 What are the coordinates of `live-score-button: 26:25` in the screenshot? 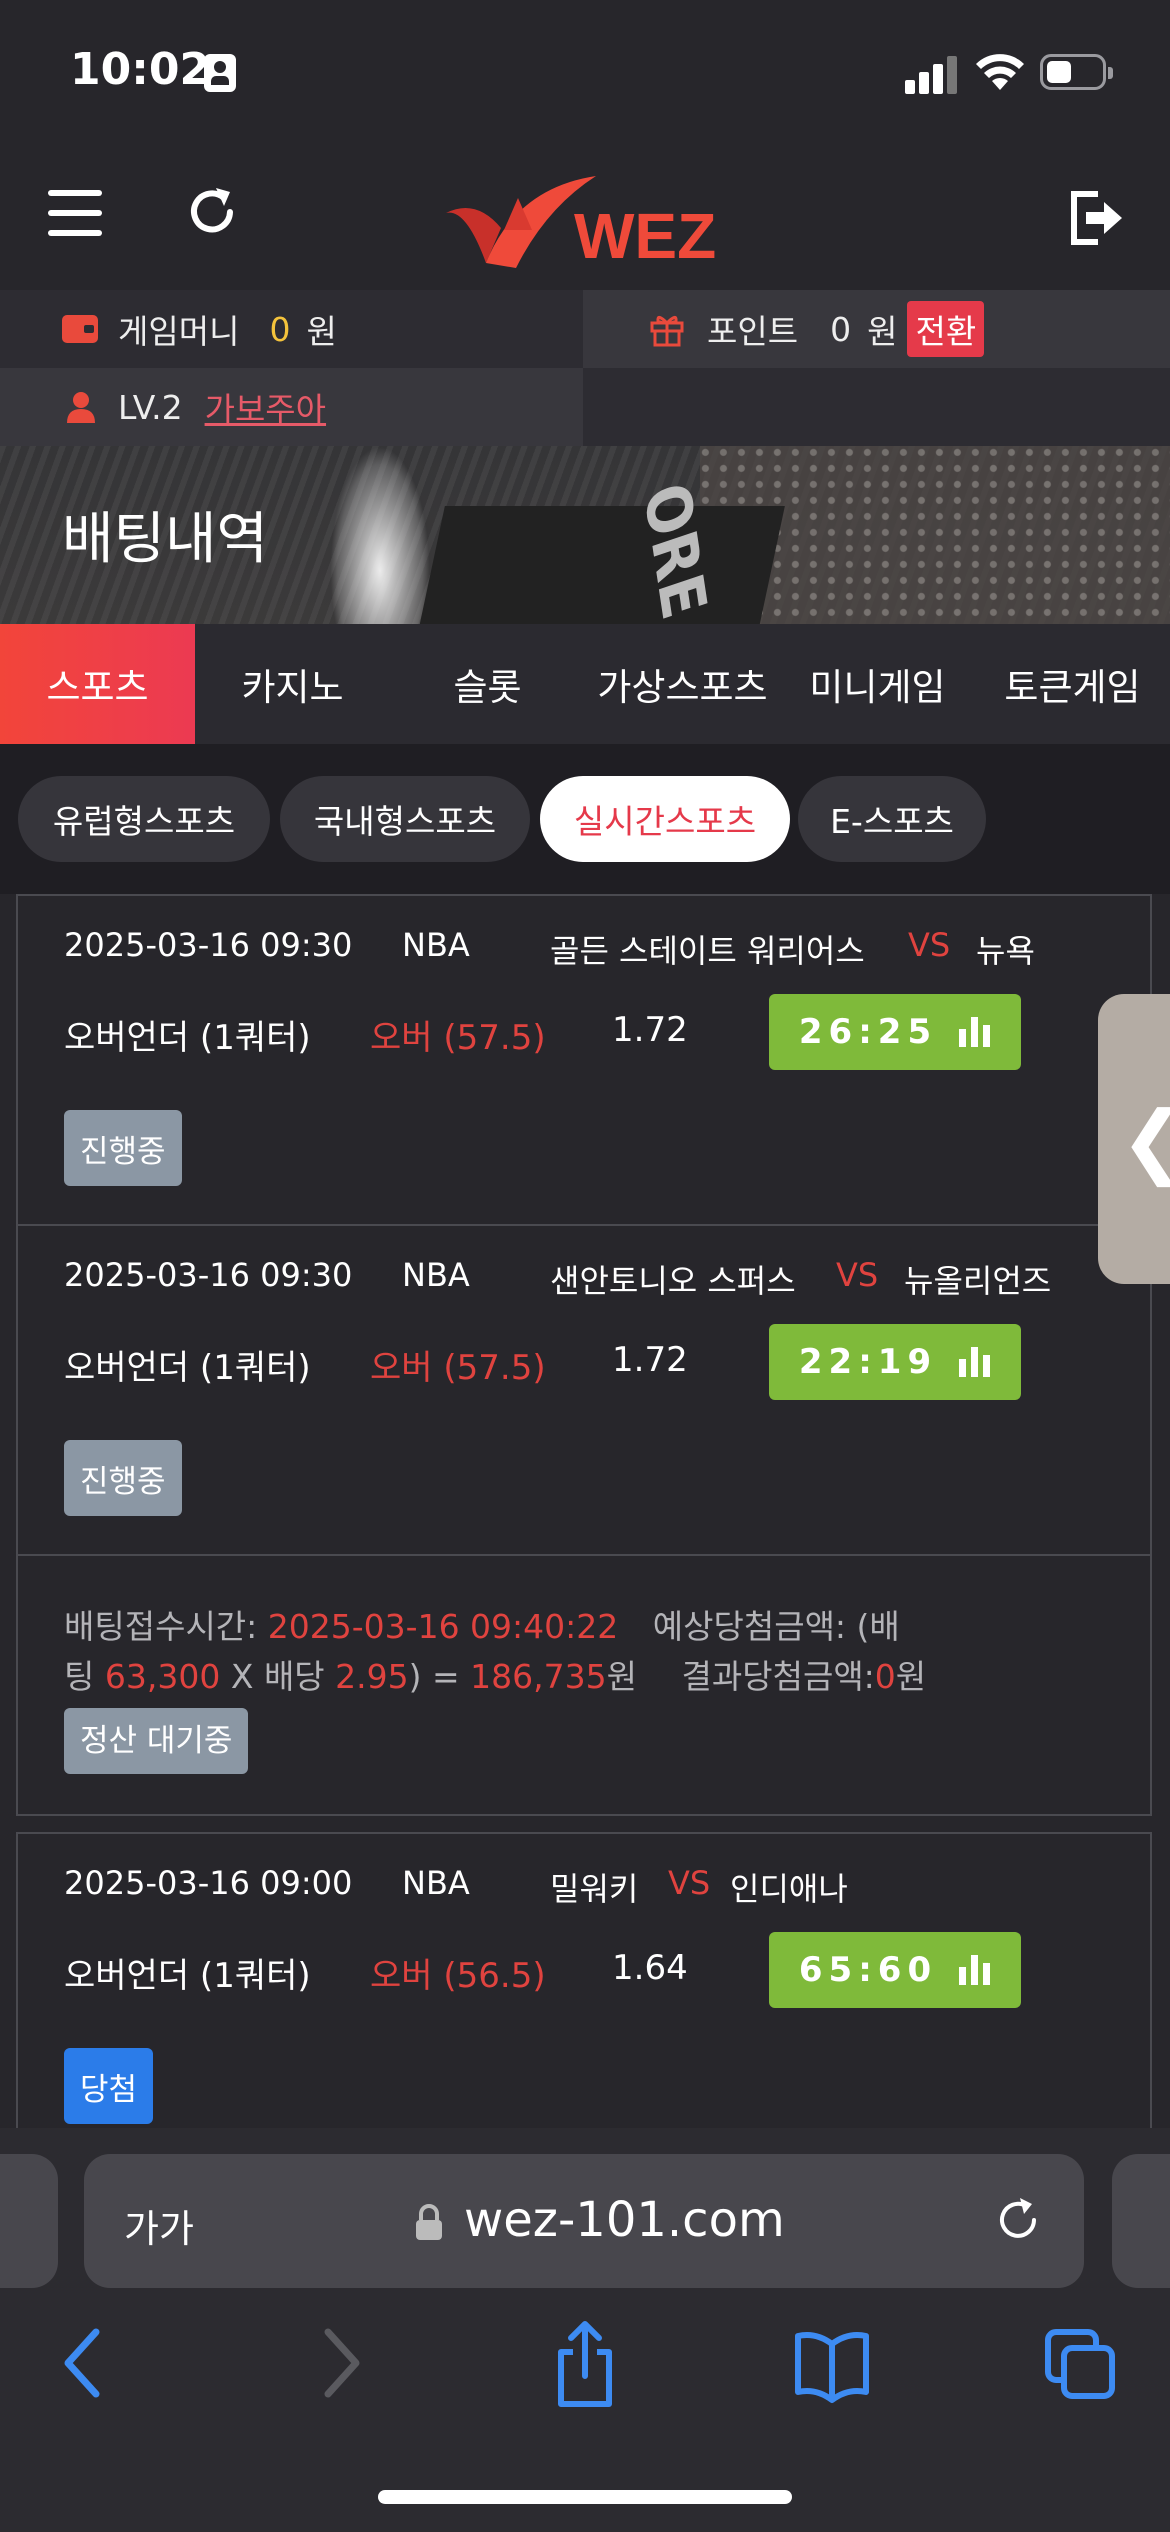 It's located at (895, 1032).